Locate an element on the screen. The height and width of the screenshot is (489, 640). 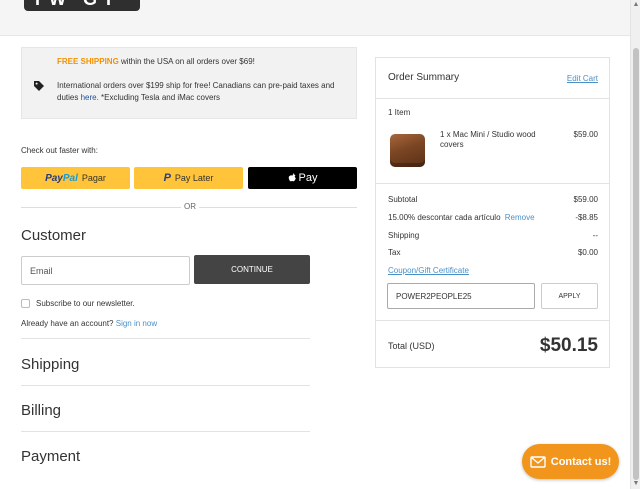
paypal-pay-later-button: P Pay Later is located at coordinates (188, 178).